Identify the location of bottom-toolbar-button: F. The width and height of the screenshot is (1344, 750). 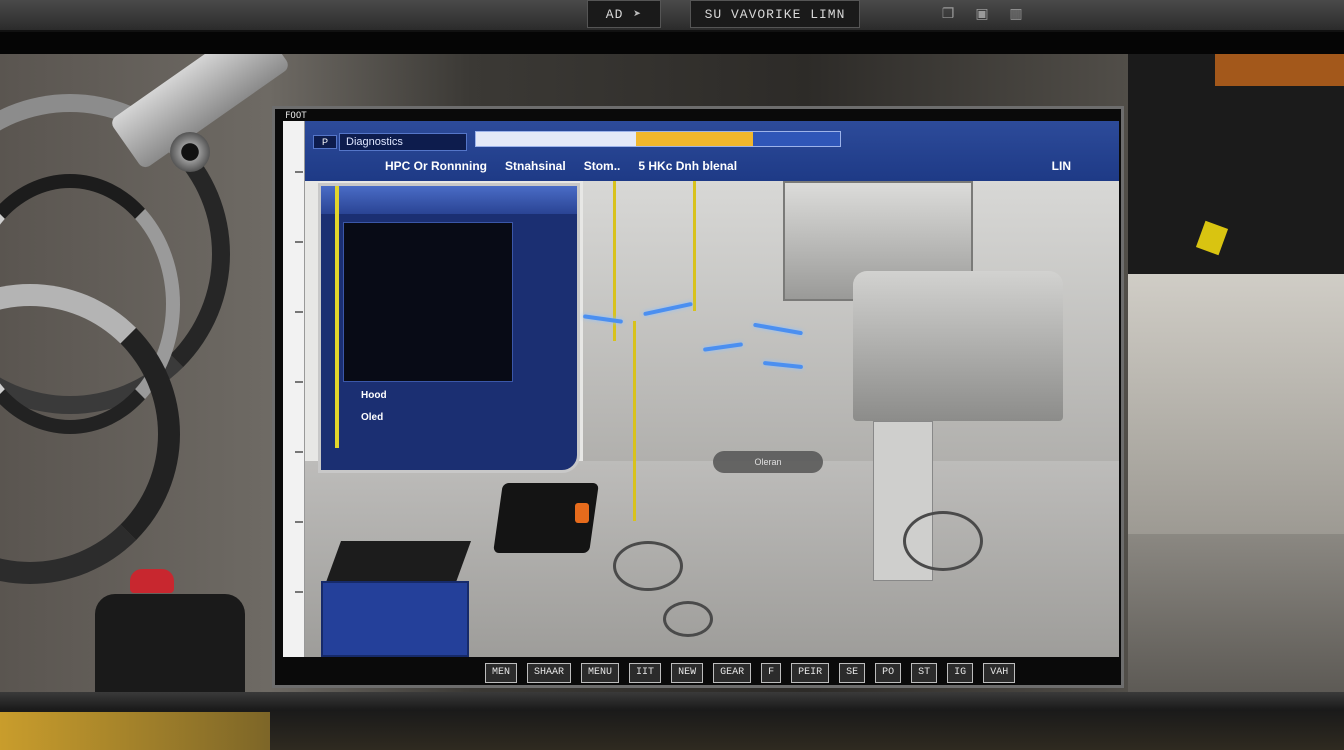
(771, 673).